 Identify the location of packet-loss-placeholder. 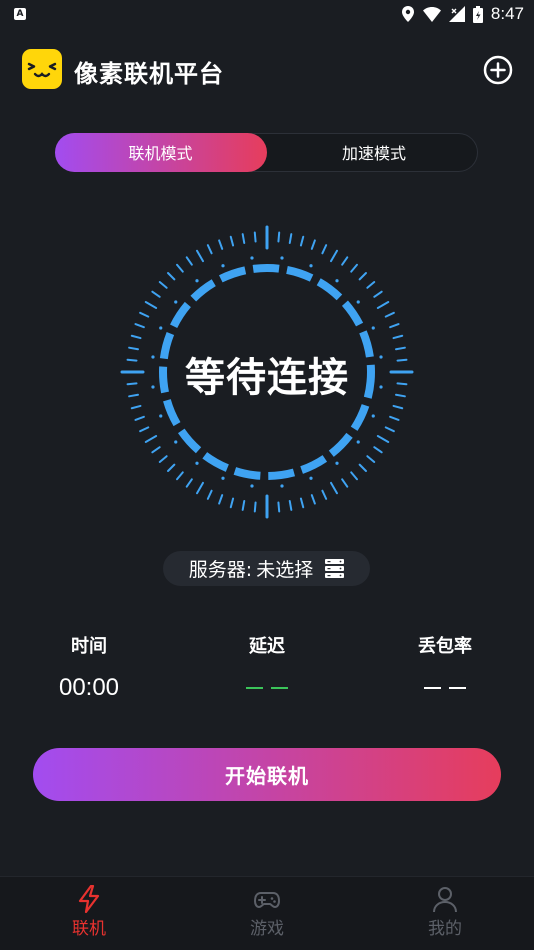
(445, 681).